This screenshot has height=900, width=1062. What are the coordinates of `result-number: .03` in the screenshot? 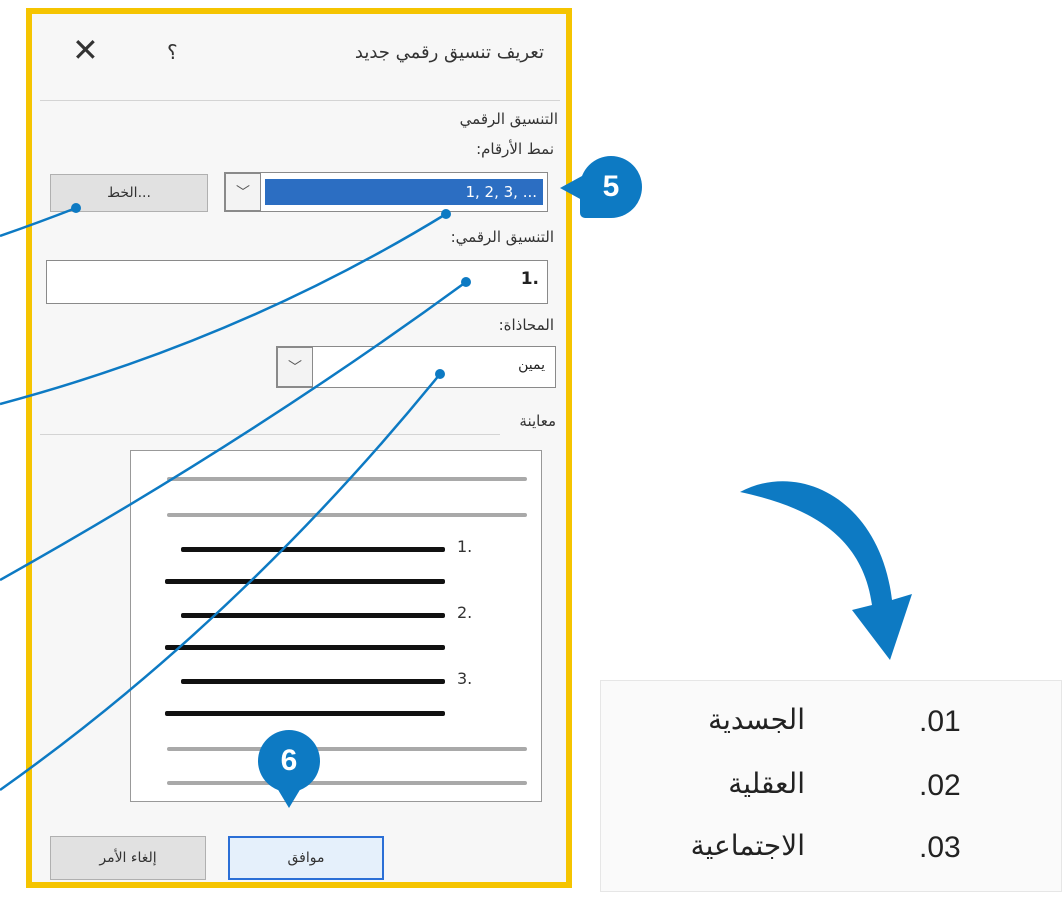 It's located at (940, 847).